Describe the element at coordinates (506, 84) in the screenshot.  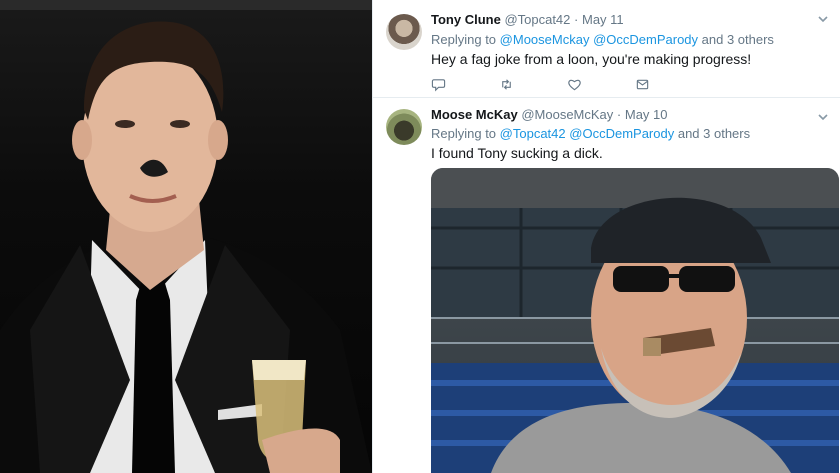
I see `retweet-icon` at that location.